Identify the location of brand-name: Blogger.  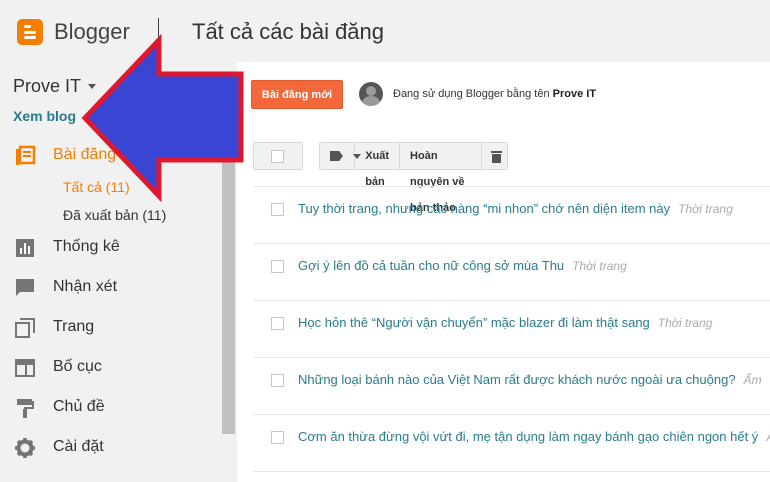
(92, 32).